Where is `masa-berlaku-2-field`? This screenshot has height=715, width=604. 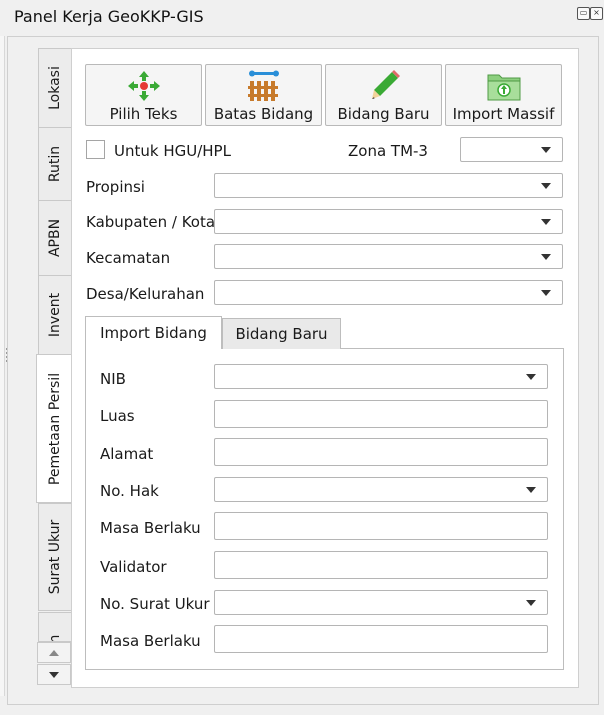
masa-berlaku-2-field is located at coordinates (381, 639).